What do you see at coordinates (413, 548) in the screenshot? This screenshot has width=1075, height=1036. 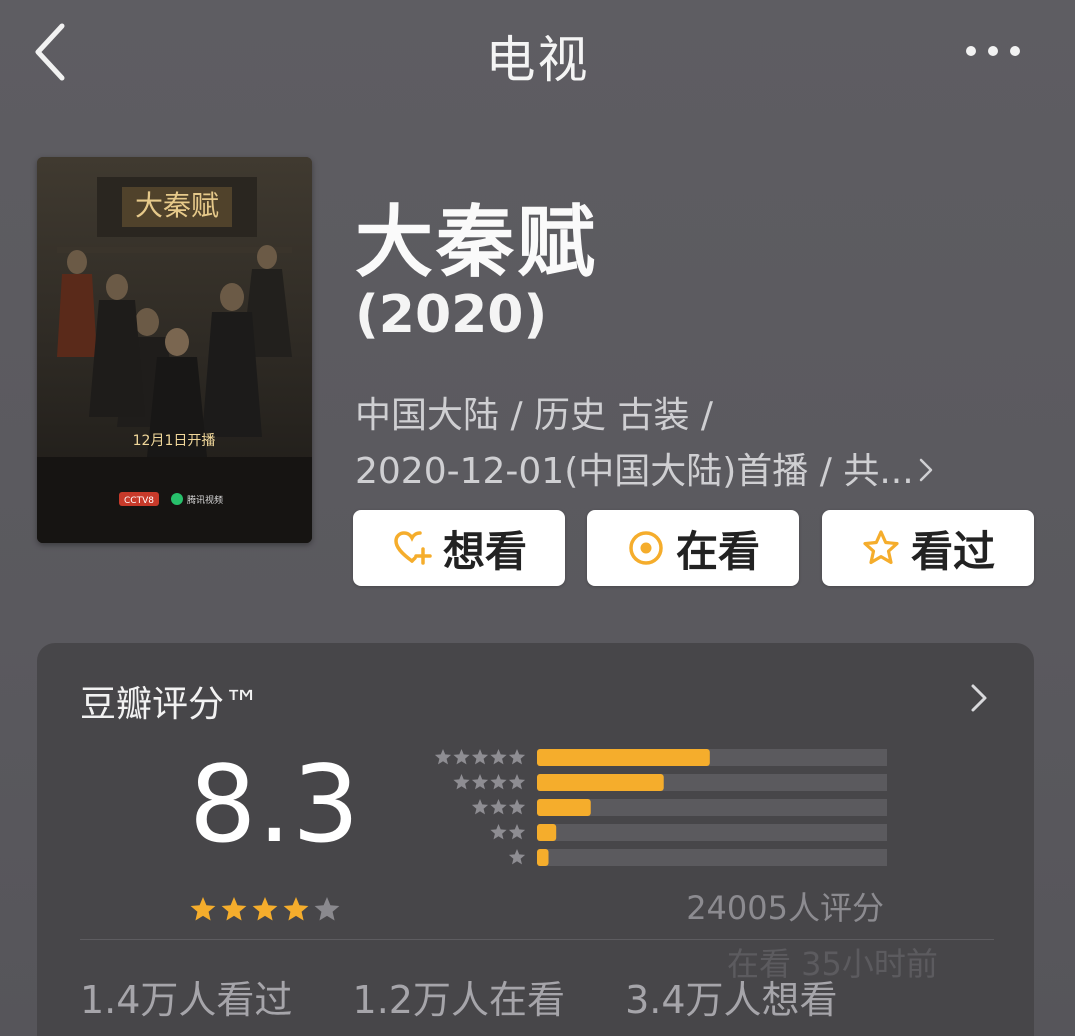 I see `heart-plus-icon` at bounding box center [413, 548].